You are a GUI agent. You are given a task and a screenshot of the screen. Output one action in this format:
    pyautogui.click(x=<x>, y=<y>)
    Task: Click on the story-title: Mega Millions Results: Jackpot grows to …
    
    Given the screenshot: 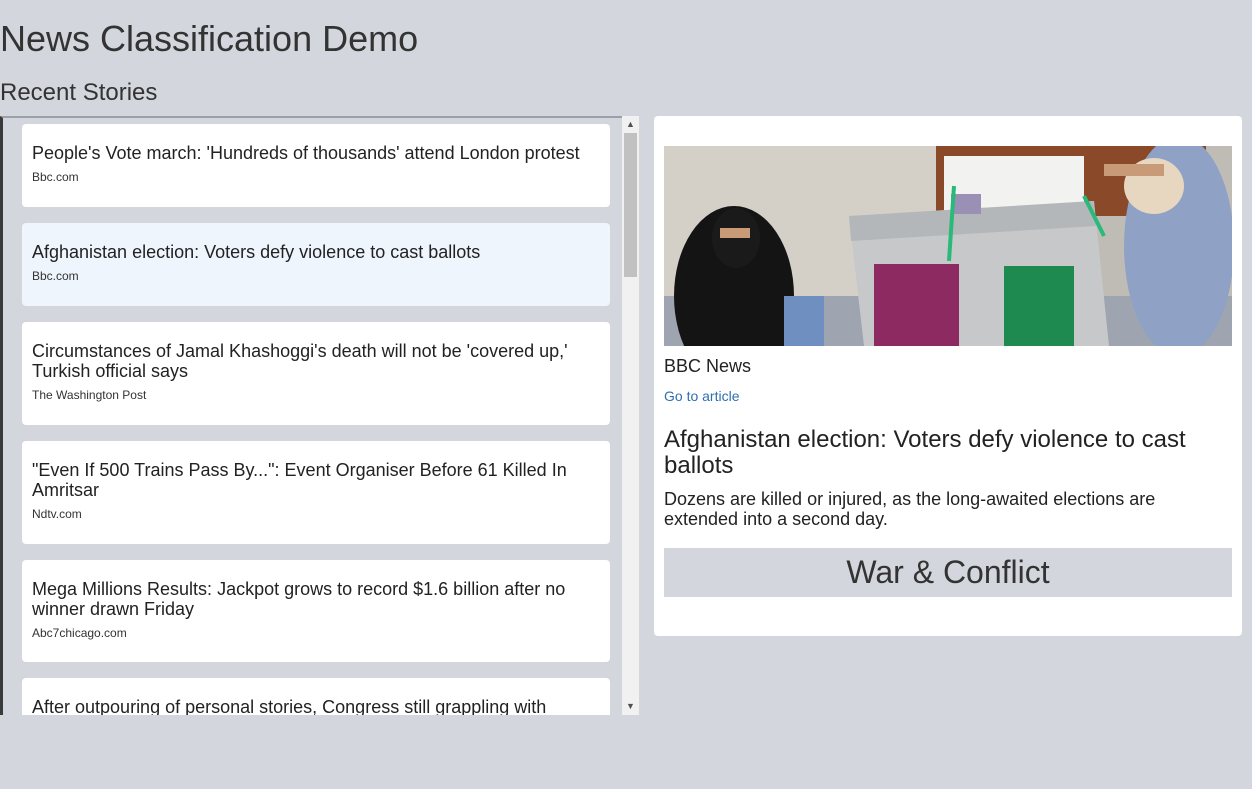 What is the action you would take?
    pyautogui.click(x=299, y=599)
    